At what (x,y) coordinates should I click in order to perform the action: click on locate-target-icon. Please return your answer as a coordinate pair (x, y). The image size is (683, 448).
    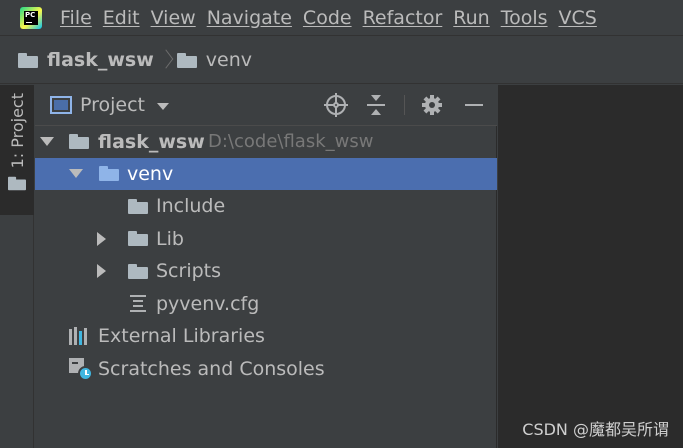
    Looking at the image, I should click on (336, 105).